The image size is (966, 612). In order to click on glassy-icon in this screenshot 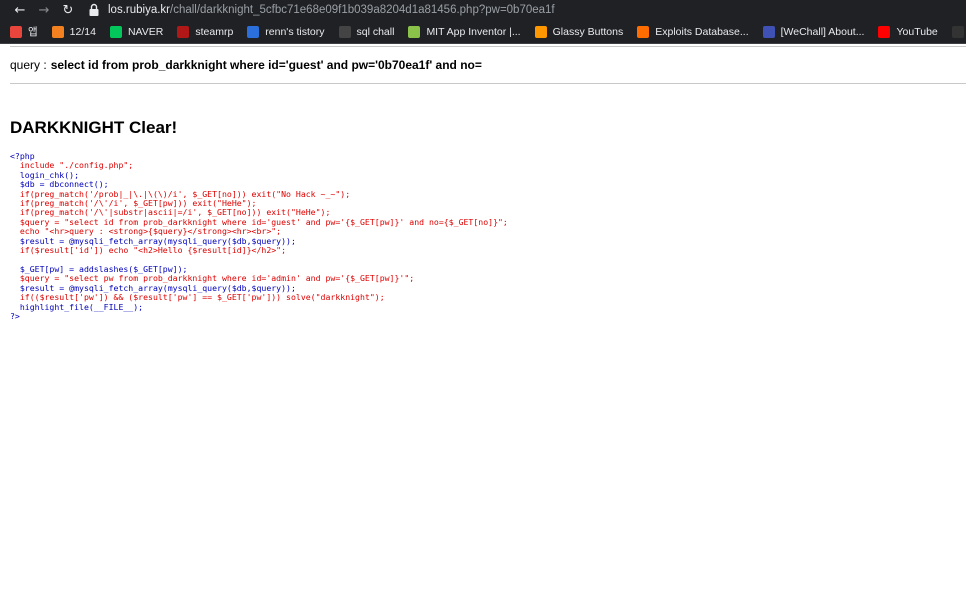, I will do `click(540, 31)`.